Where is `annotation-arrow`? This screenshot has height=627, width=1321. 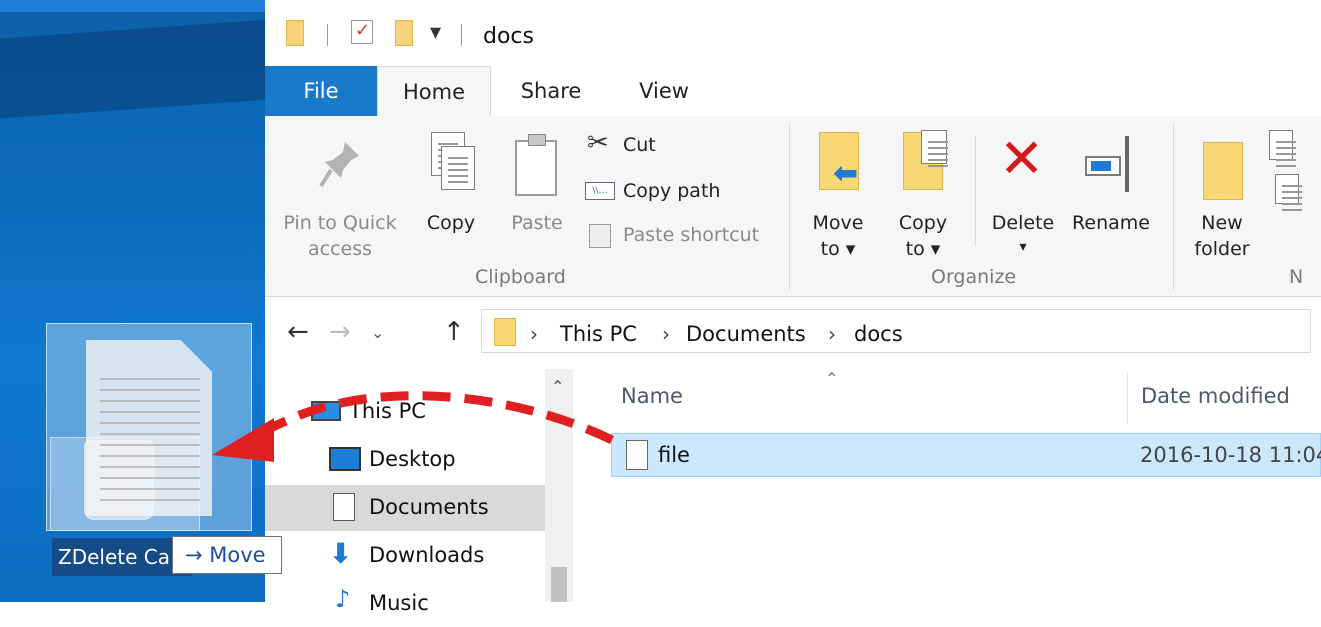
annotation-arrow is located at coordinates (413, 426).